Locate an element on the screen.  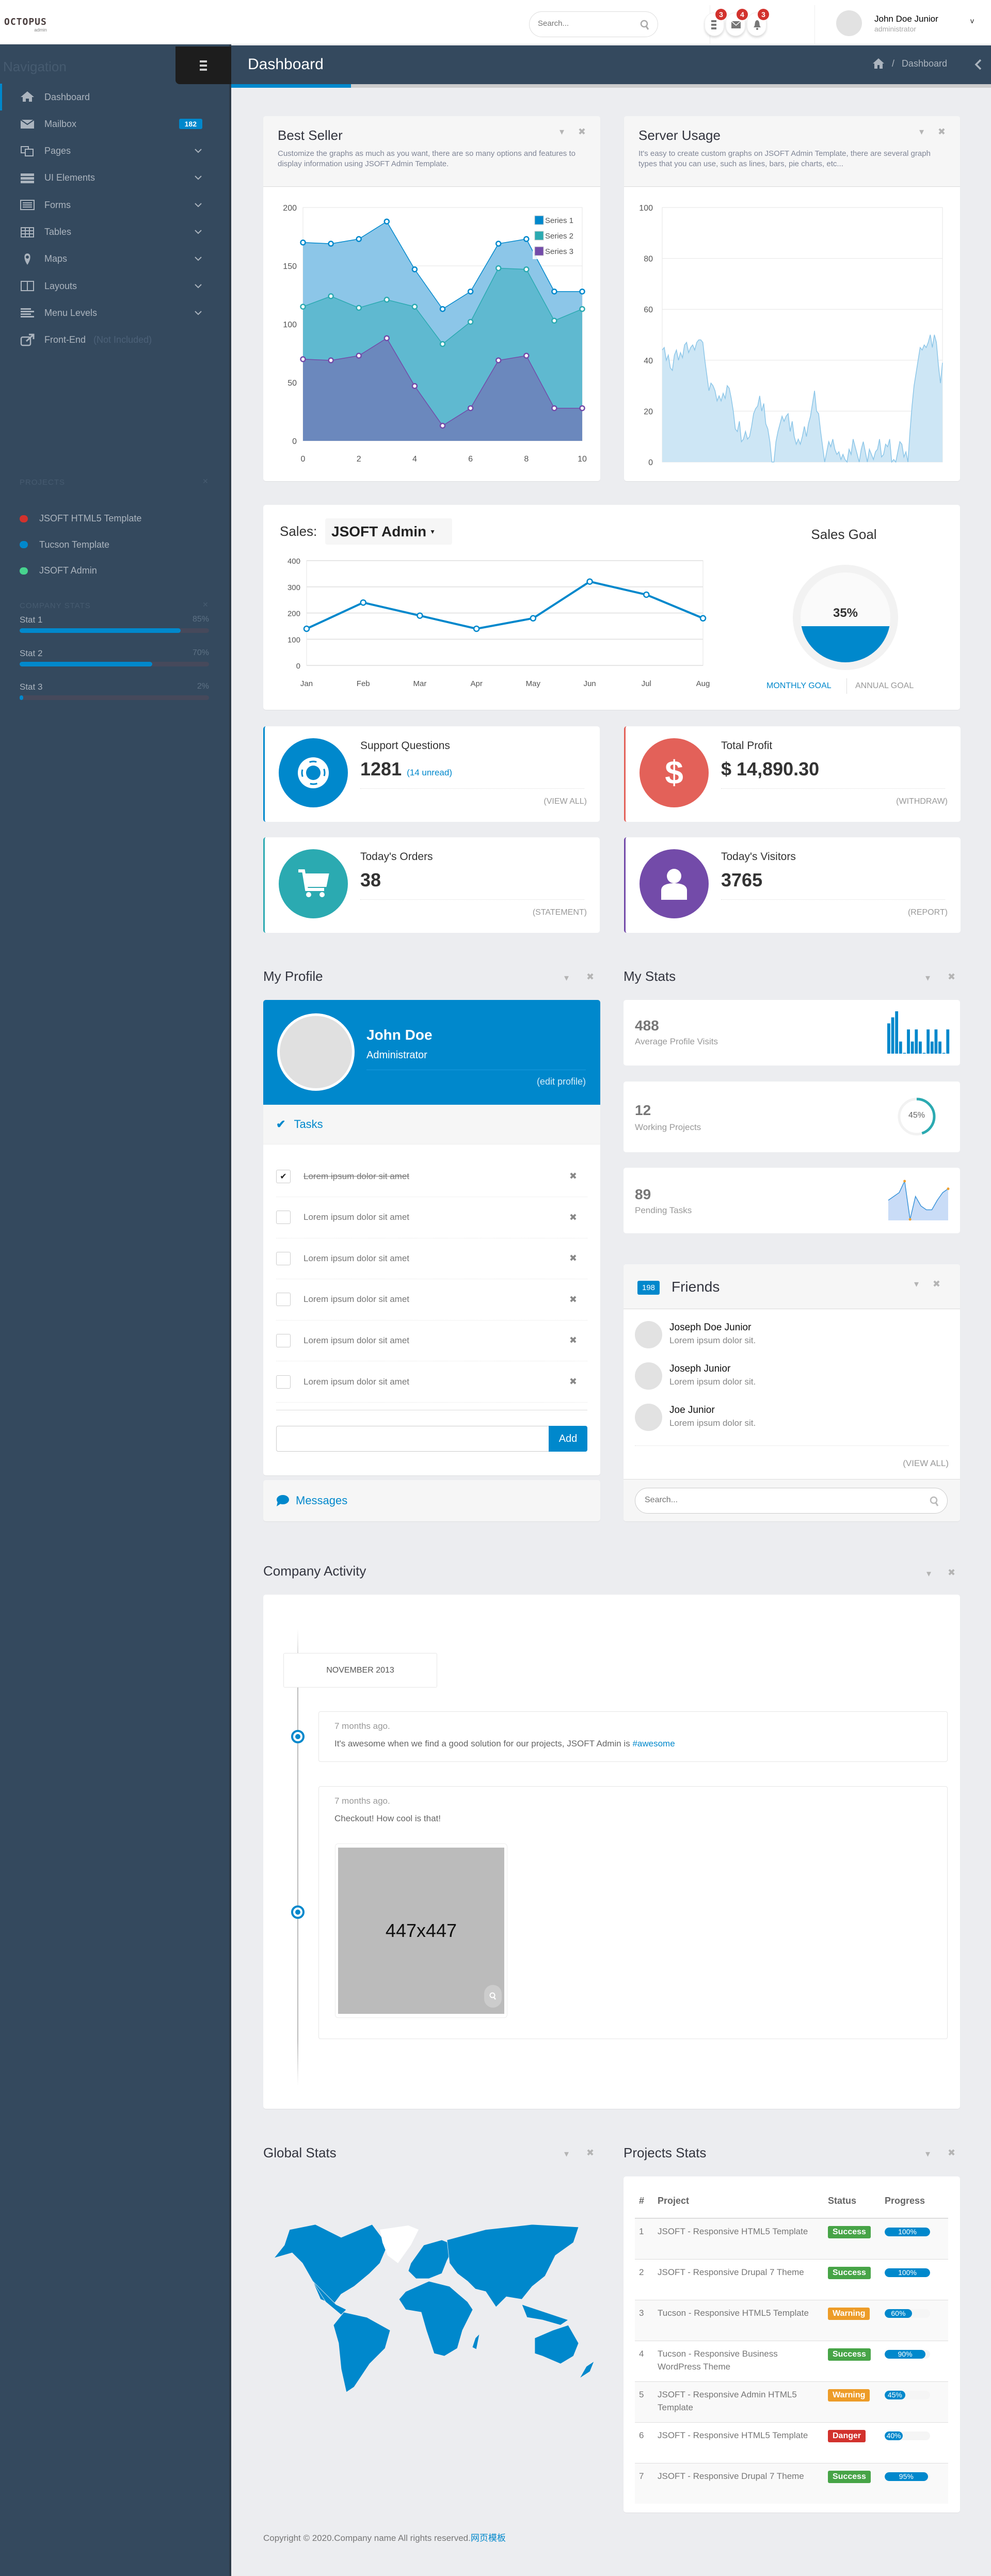
widget-link: (withdraw) is located at coordinates (922, 801).